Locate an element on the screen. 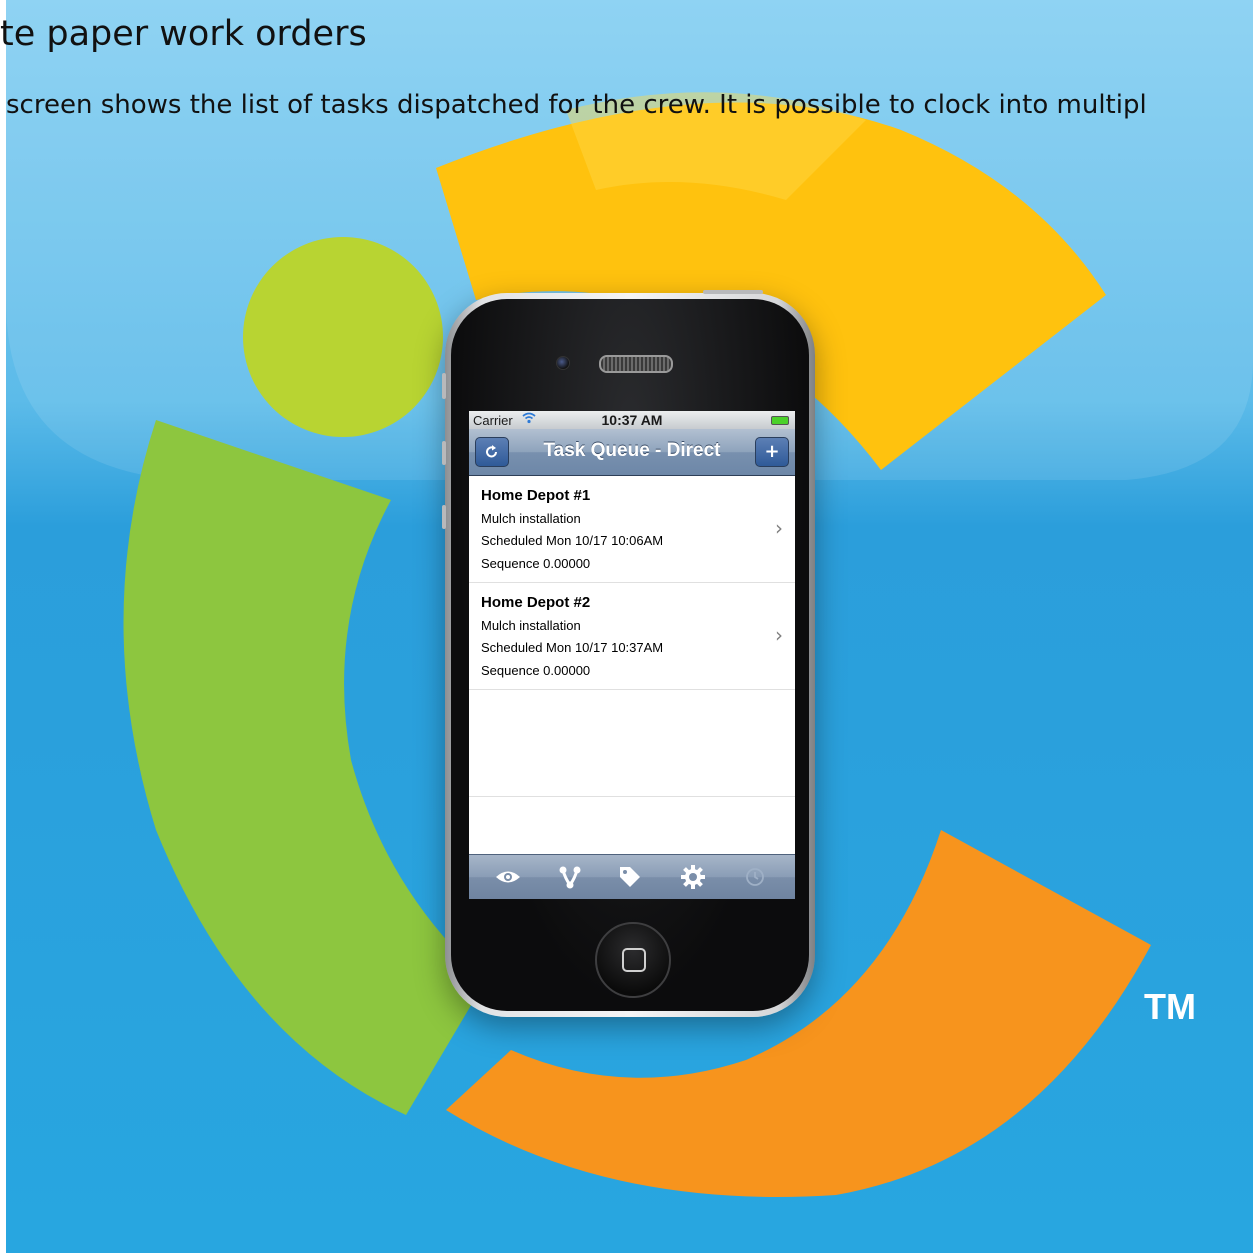 This screenshot has width=1253, height=1253. status-time: 10:37 AM is located at coordinates (632, 420).